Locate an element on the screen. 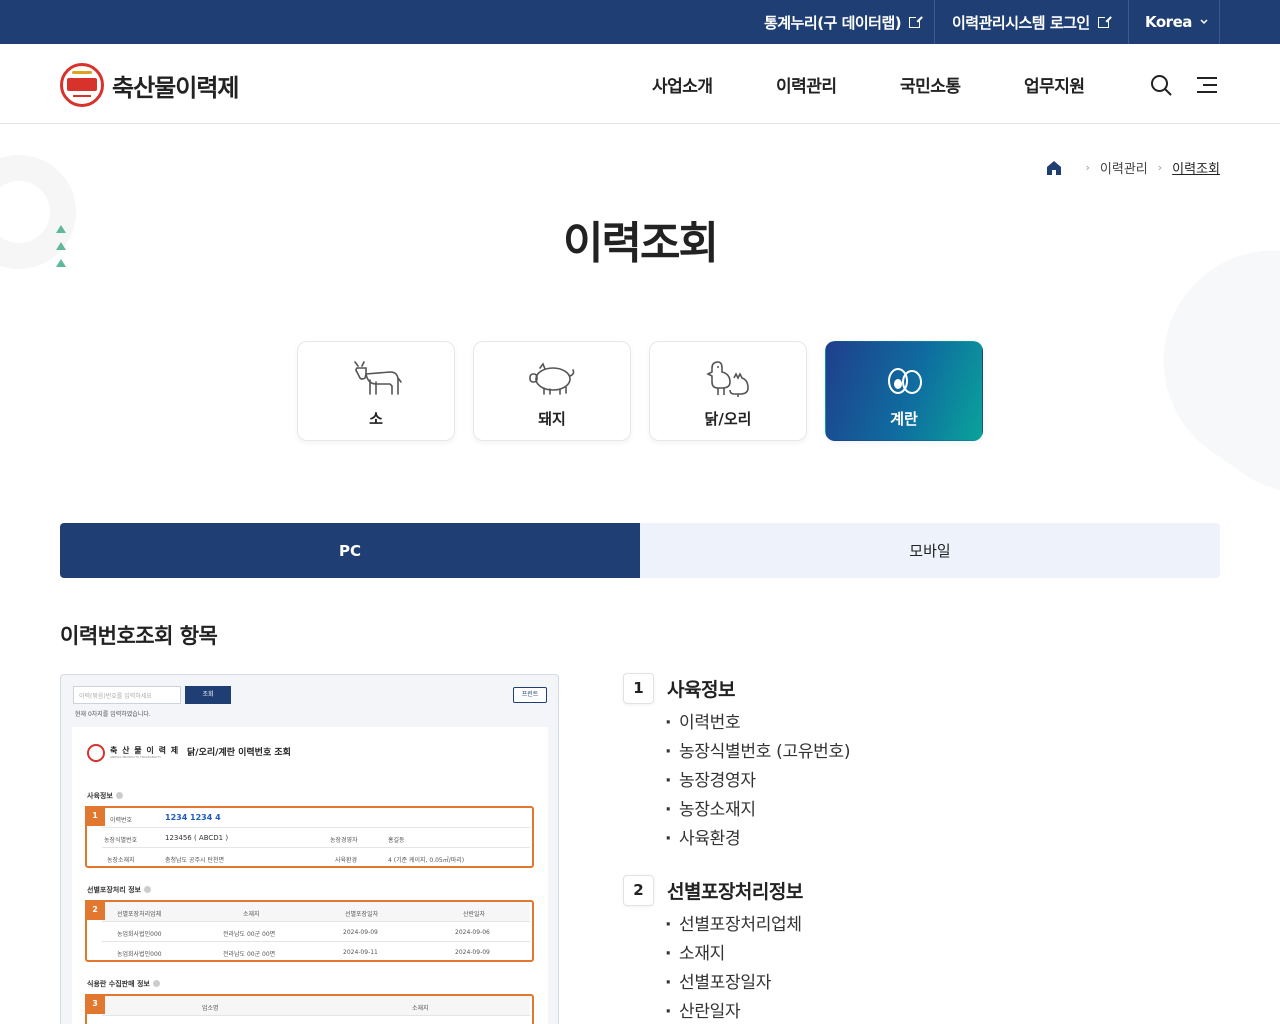  logo-arc is located at coordinates (82, 72).